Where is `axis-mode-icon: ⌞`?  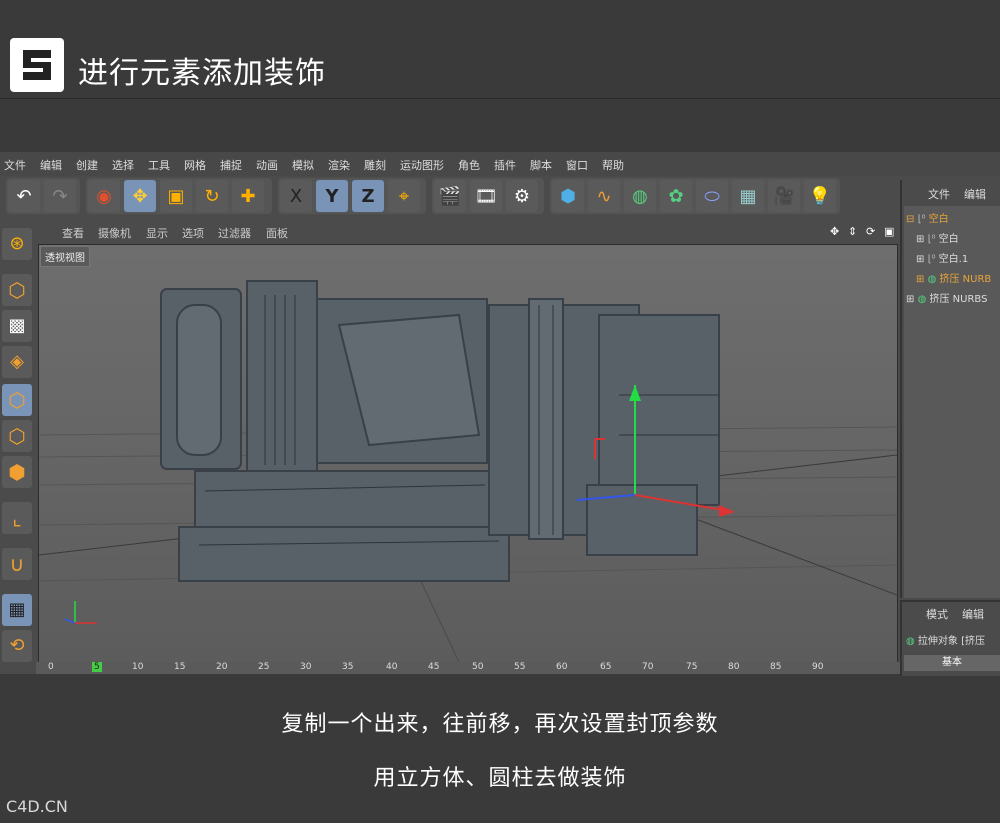 axis-mode-icon: ⌞ is located at coordinates (17, 518).